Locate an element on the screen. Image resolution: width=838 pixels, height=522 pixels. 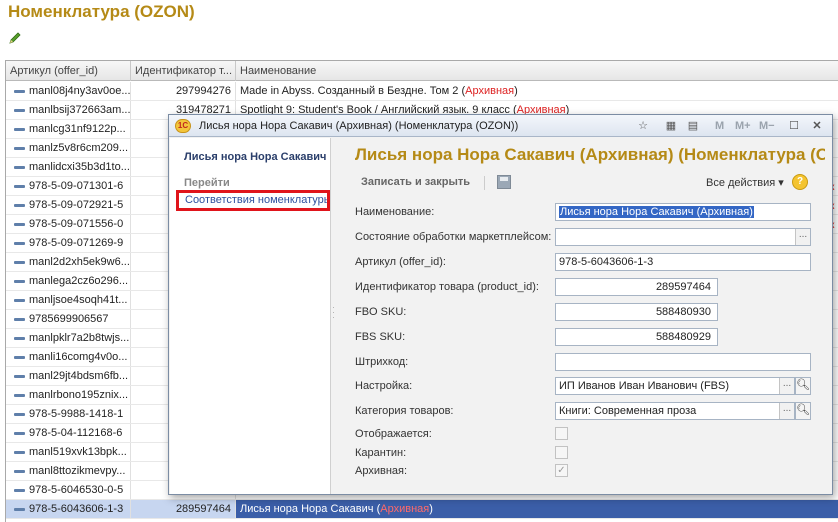
name-field: Лисья нора Нора Сакавич (Архивная) is located at coordinates (683, 212).